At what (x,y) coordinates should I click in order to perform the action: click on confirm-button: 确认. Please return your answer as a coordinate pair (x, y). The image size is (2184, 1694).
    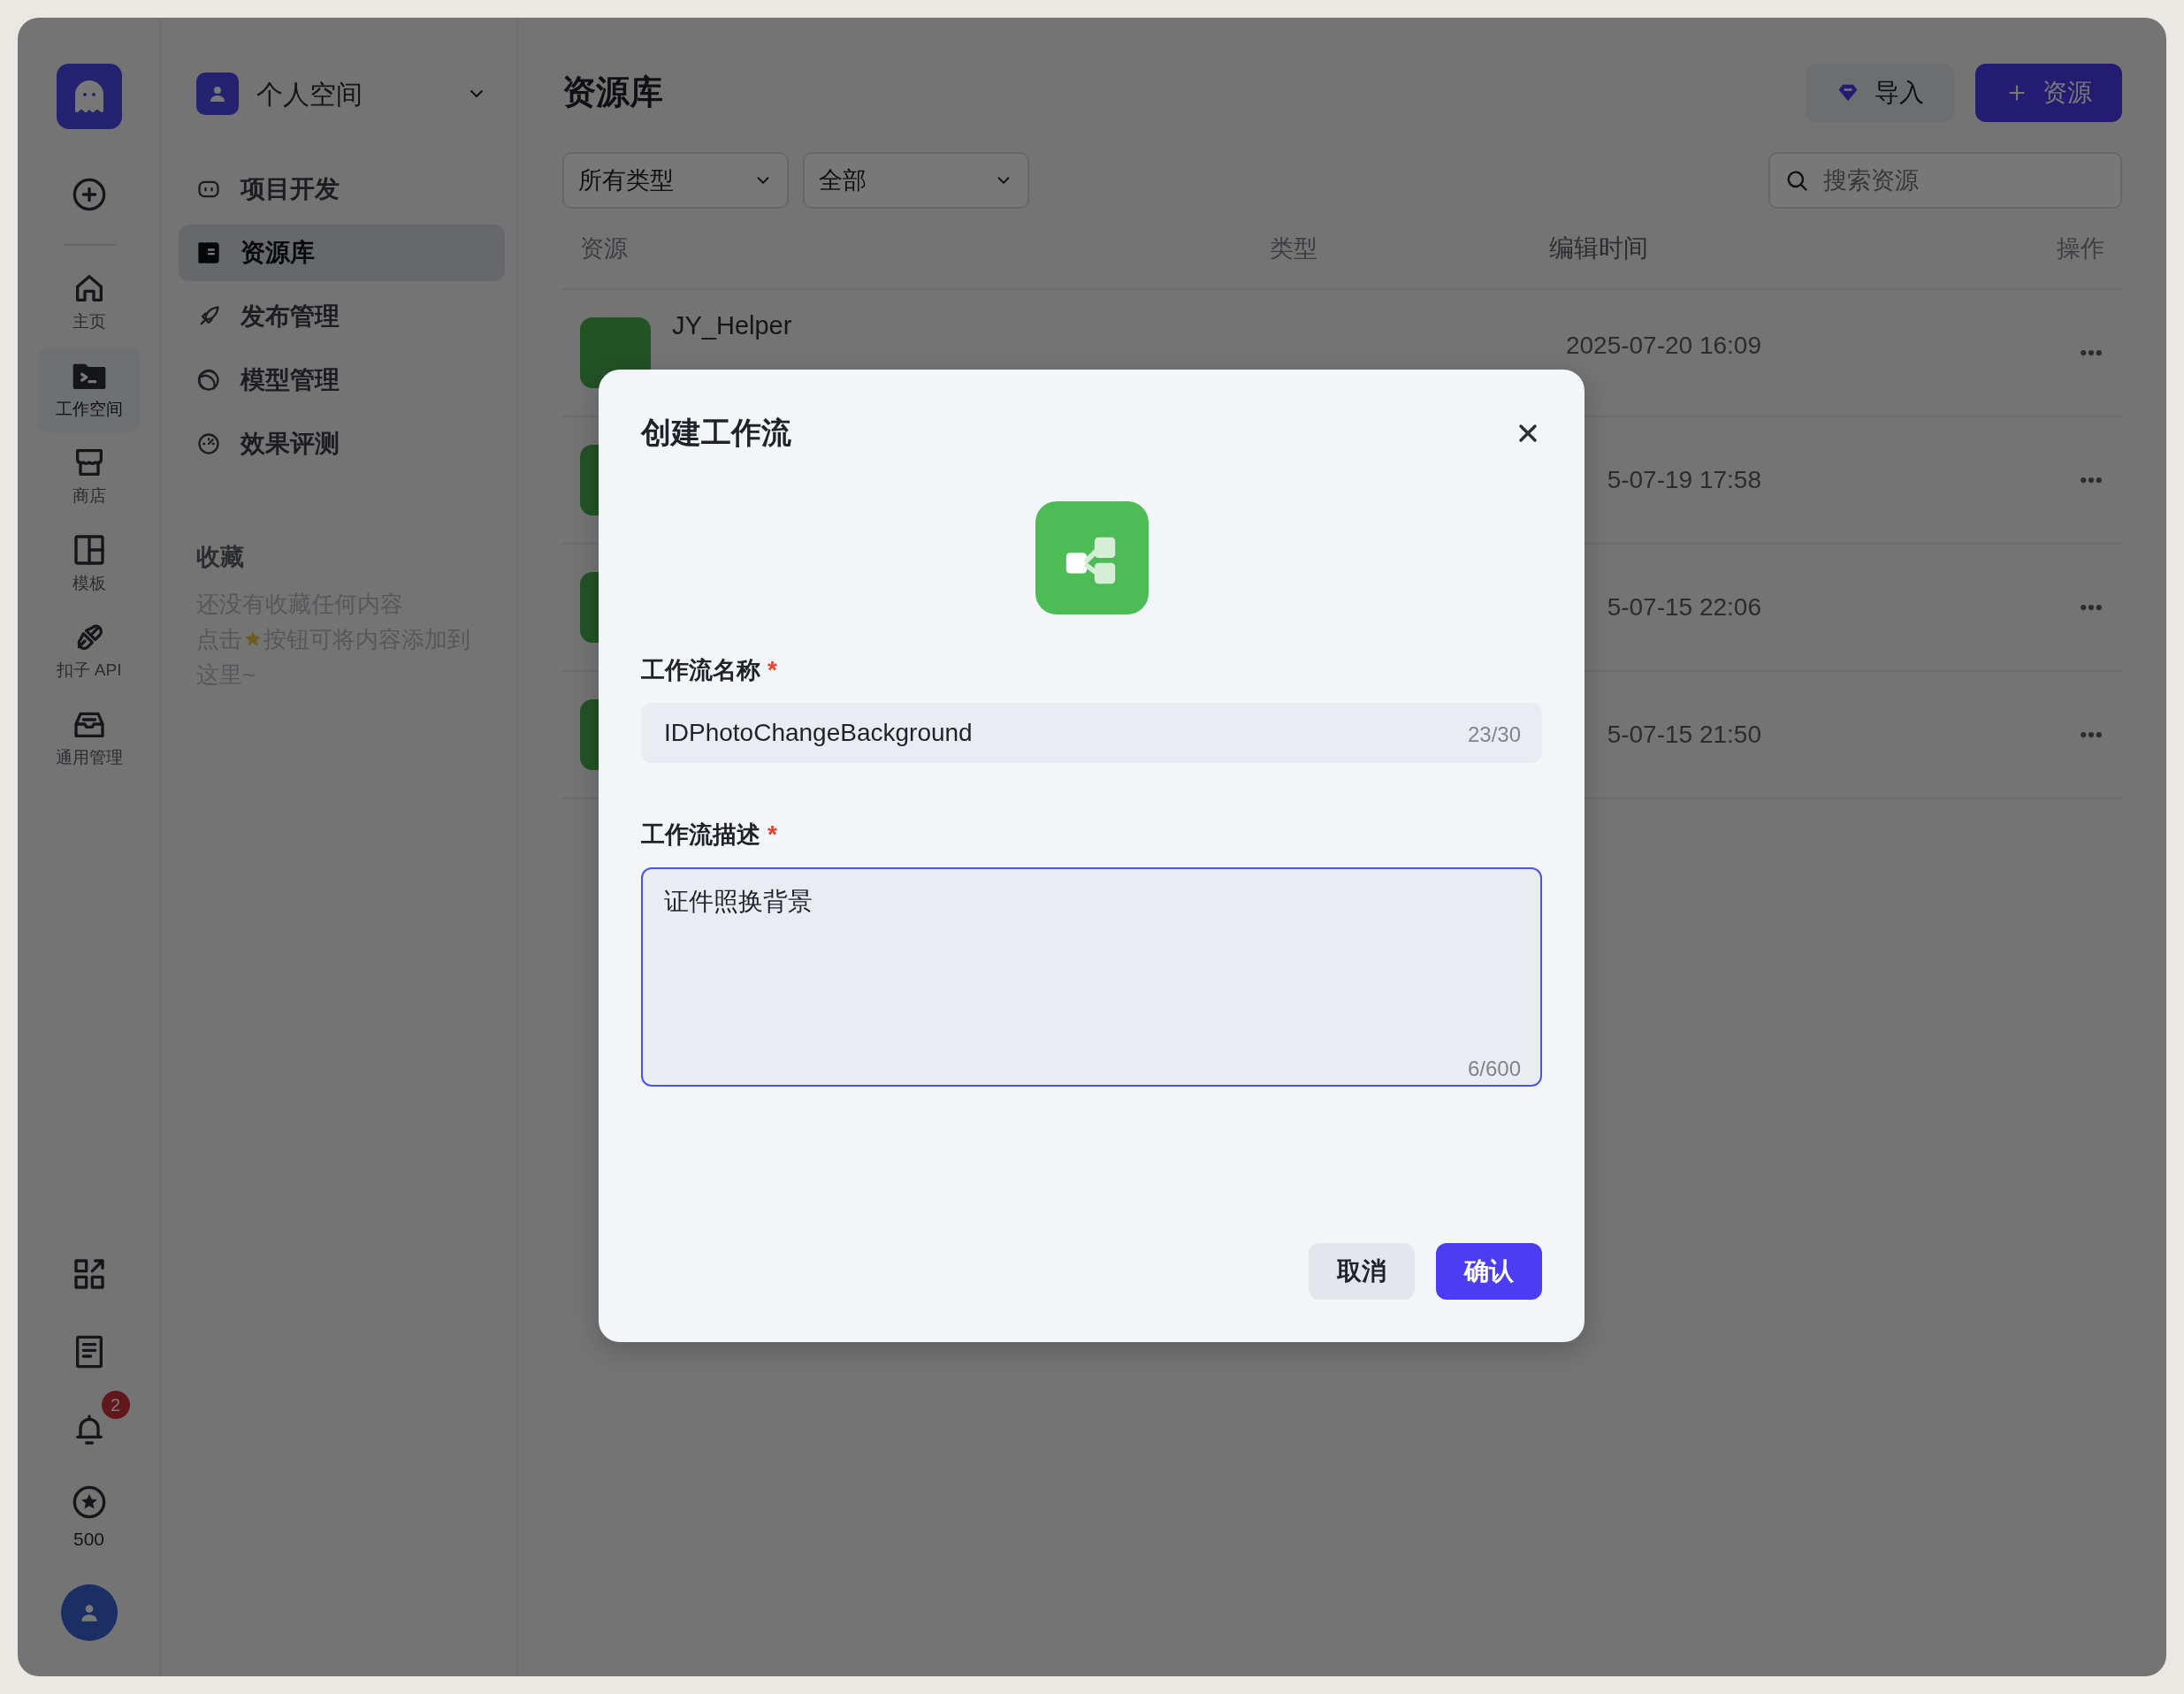
    Looking at the image, I should click on (1489, 1271).